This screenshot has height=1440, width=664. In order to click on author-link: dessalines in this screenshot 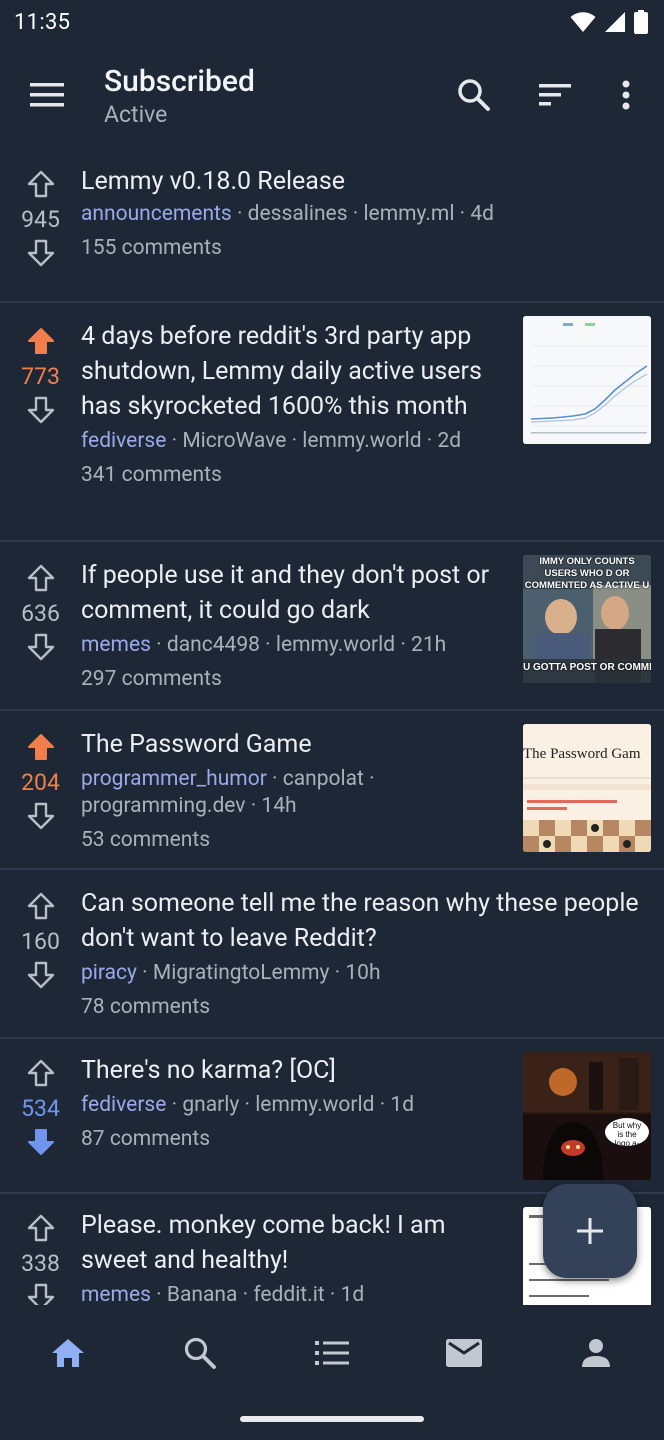, I will do `click(298, 214)`.